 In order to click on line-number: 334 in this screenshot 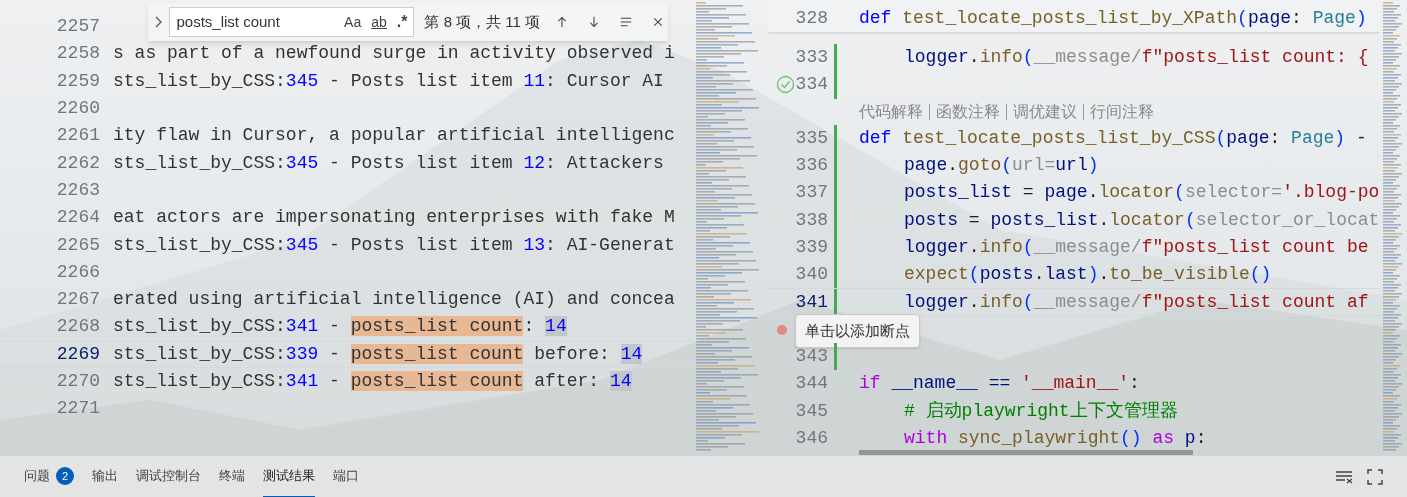, I will do `click(811, 85)`.